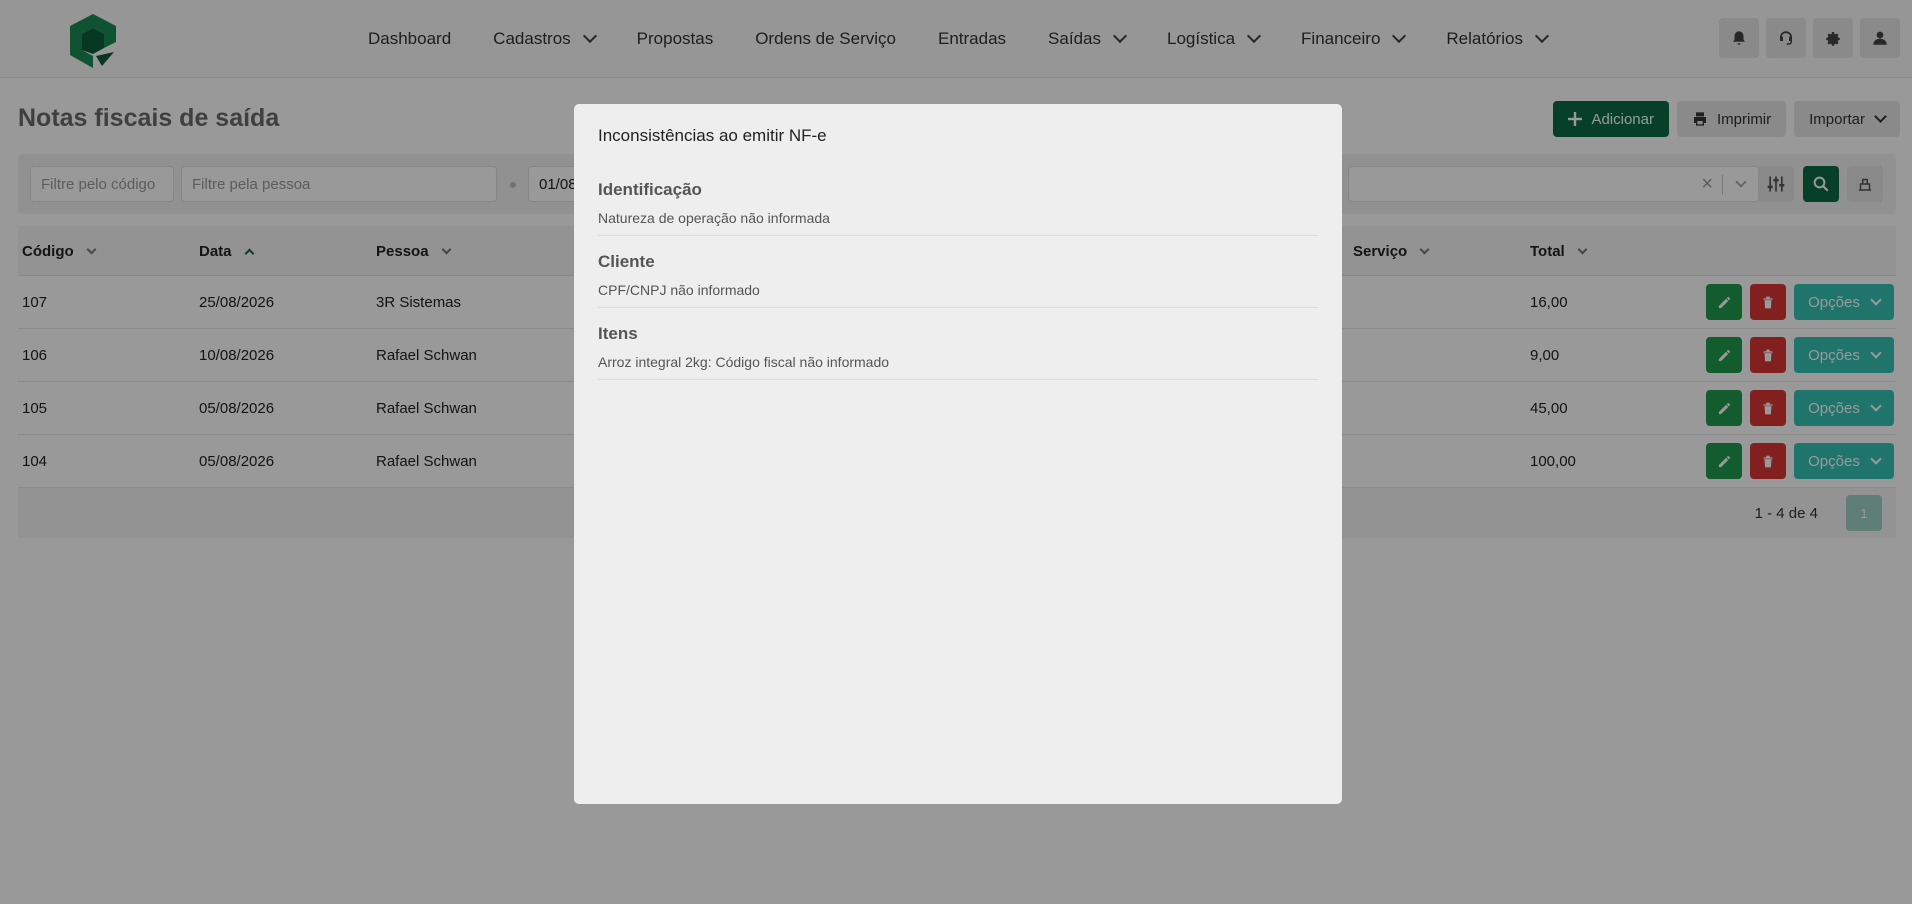  I want to click on section-title: Identificação, so click(650, 189).